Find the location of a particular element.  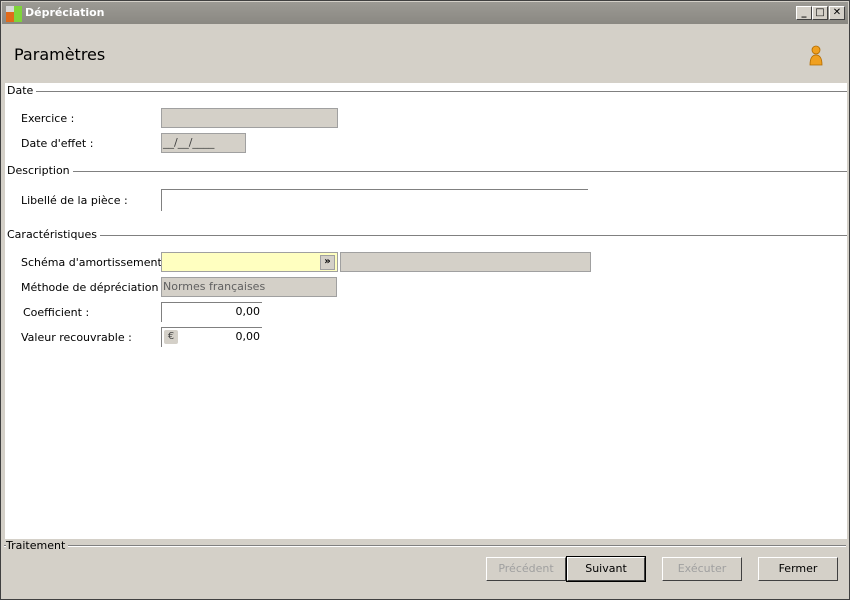

fermer-button: Fermer is located at coordinates (798, 569).